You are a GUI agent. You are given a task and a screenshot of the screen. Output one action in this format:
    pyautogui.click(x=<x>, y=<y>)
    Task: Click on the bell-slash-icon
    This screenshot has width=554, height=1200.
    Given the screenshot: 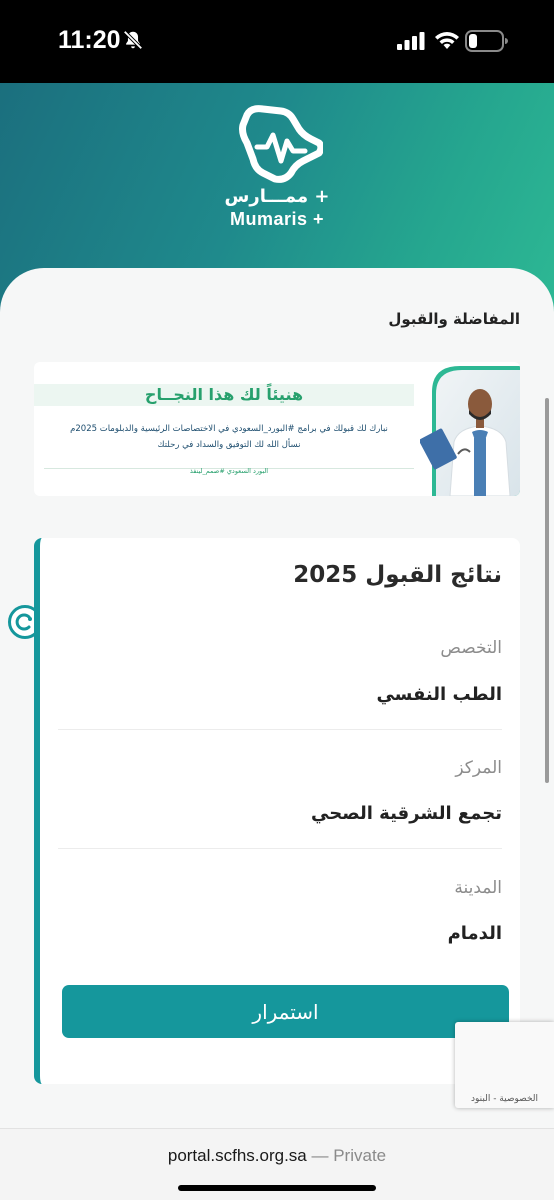 What is the action you would take?
    pyautogui.click(x=133, y=40)
    